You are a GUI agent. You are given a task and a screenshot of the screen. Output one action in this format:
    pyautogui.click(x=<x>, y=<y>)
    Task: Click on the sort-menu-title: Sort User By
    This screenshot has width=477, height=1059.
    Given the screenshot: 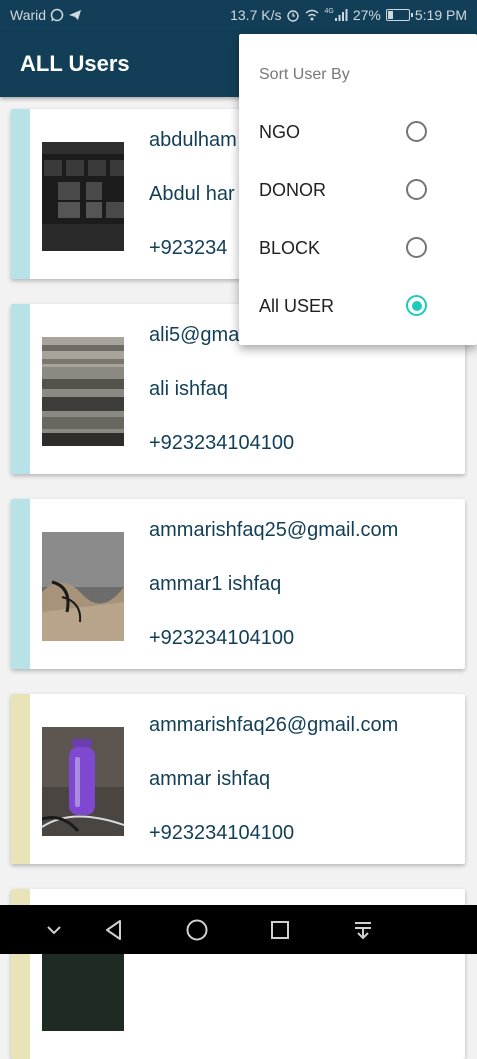 What is the action you would take?
    pyautogui.click(x=304, y=74)
    